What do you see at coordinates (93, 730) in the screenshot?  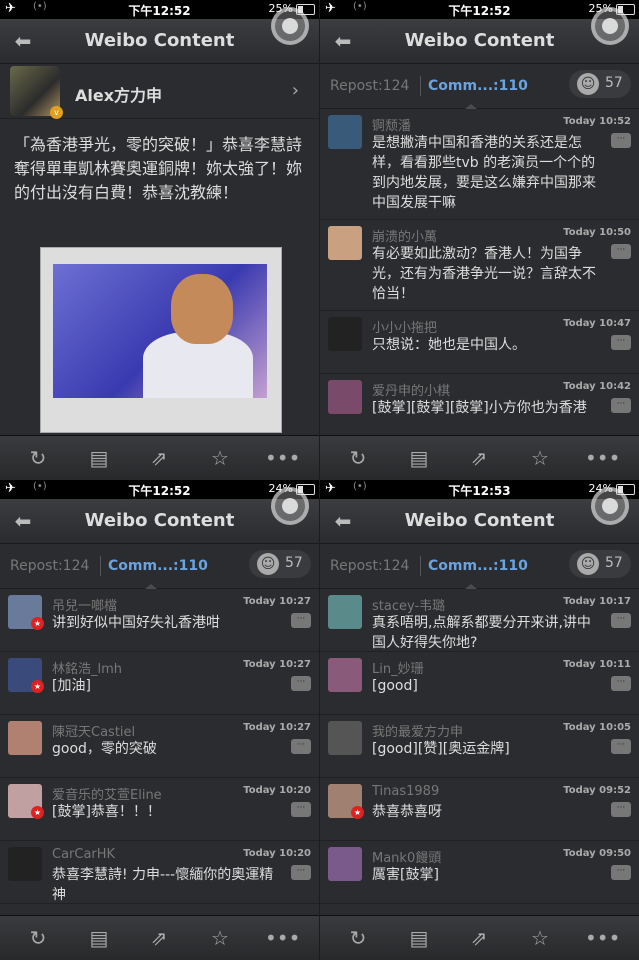 I see `comment-author: 陳冠天Castiel` at bounding box center [93, 730].